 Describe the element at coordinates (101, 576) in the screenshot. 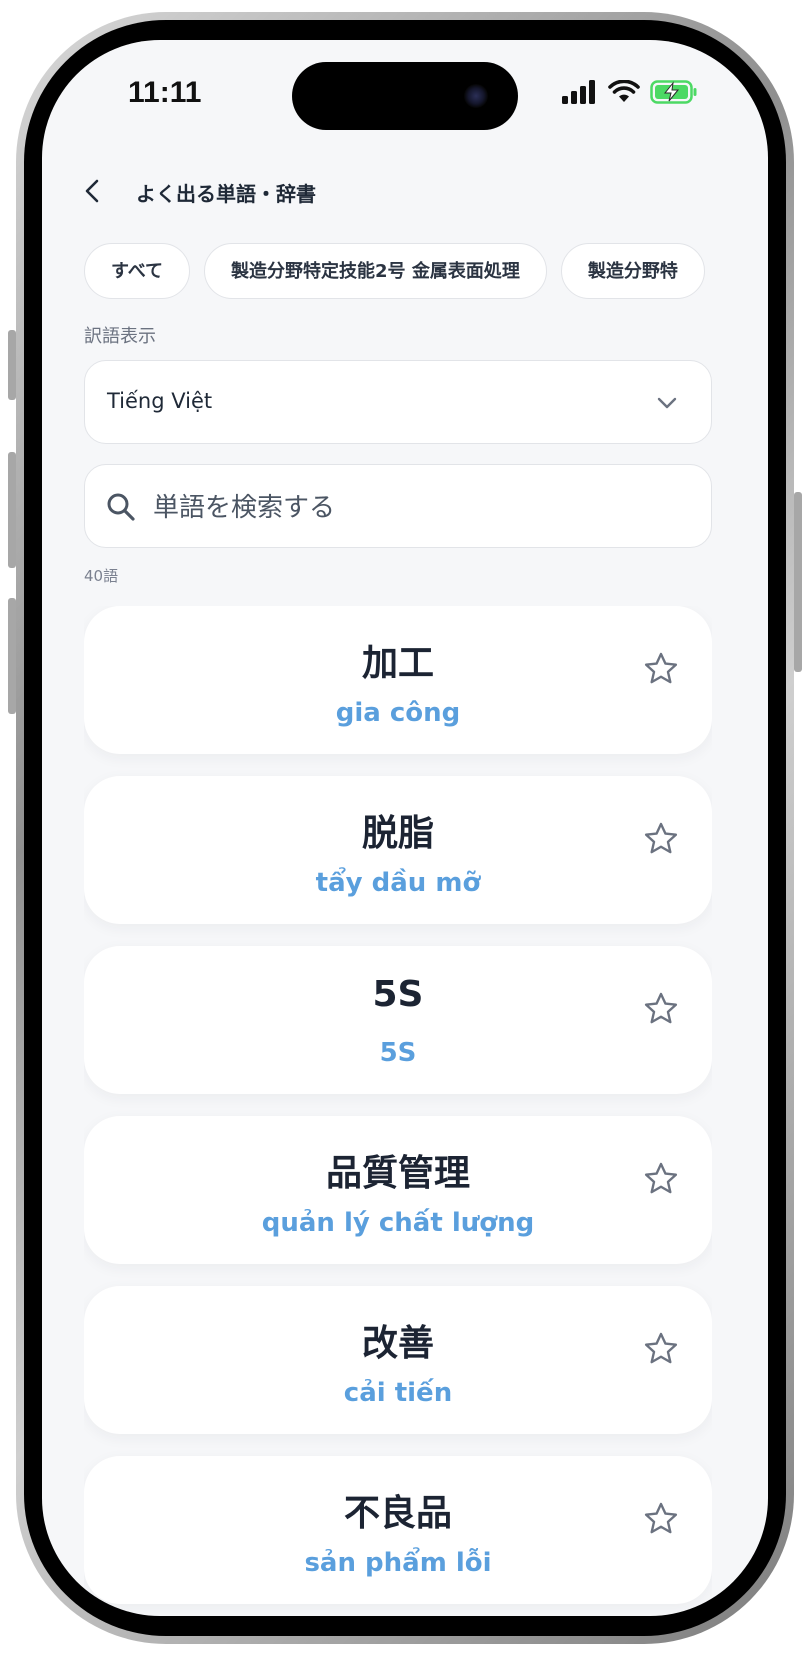

I see `word-count: 40語` at that location.